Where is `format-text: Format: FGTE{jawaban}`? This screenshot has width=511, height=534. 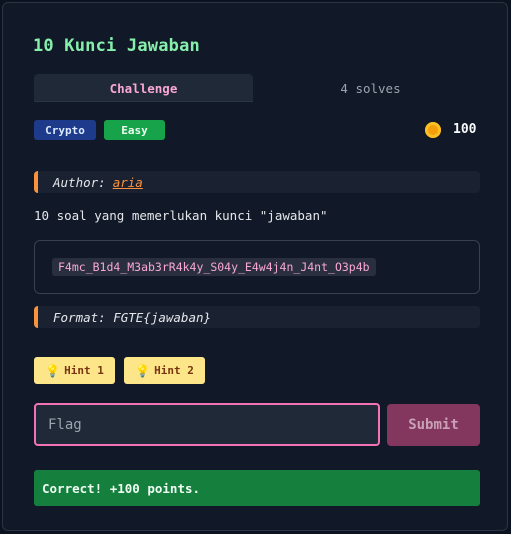 format-text: Format: FGTE{jawaban} is located at coordinates (132, 317).